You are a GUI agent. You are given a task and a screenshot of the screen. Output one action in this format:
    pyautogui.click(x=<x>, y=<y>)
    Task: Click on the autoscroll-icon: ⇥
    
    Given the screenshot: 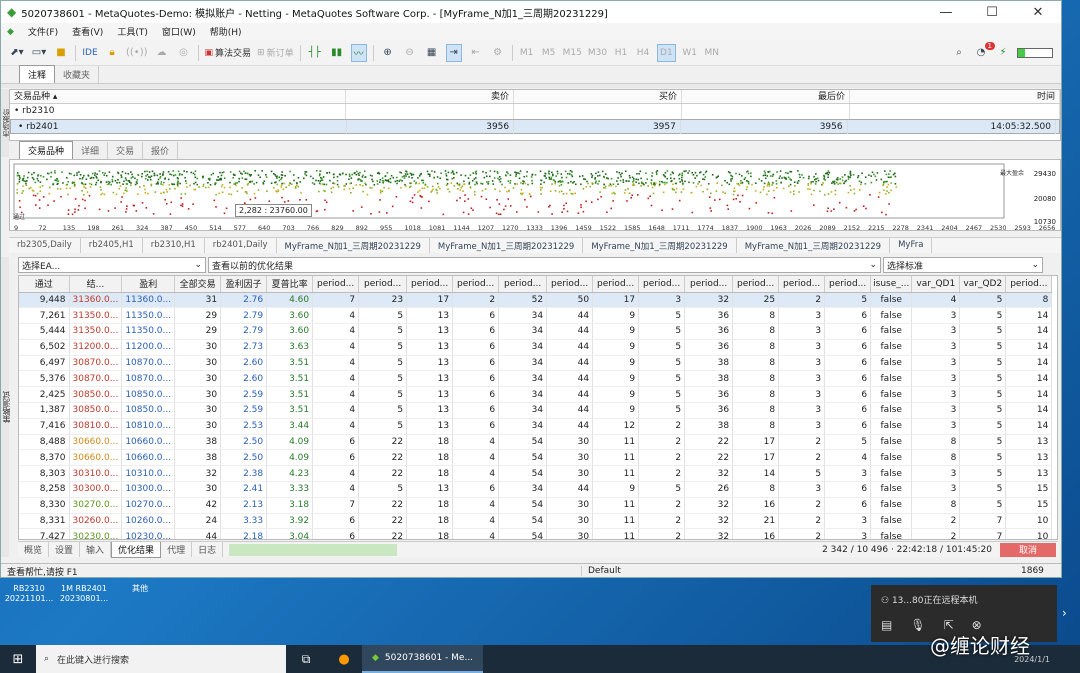 What is the action you would take?
    pyautogui.click(x=453, y=52)
    